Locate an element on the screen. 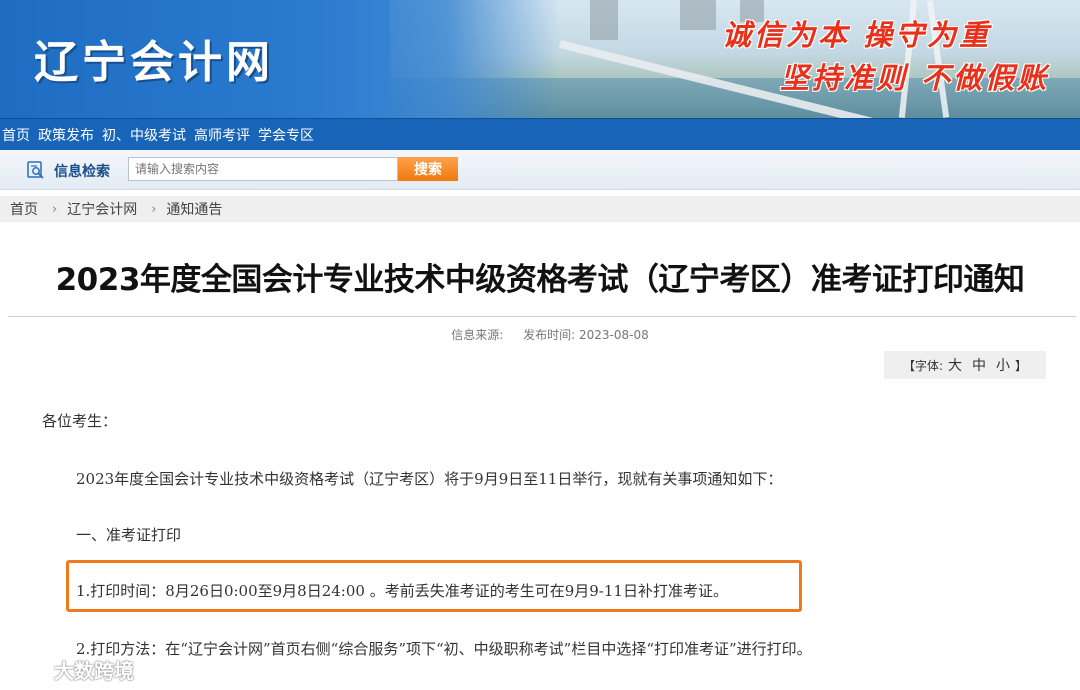 The width and height of the screenshot is (1080, 690). slogan-line-1: 诚信为本 操守为重 is located at coordinates (857, 35).